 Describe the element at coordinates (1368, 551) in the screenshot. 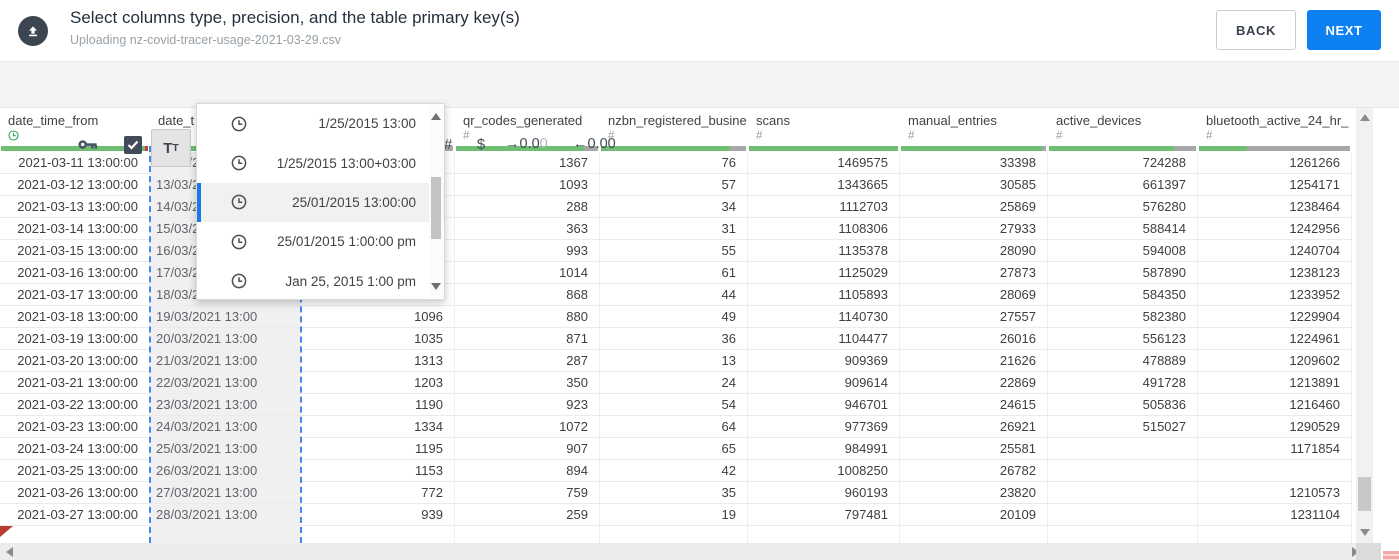

I see `scrollbar-corner` at that location.